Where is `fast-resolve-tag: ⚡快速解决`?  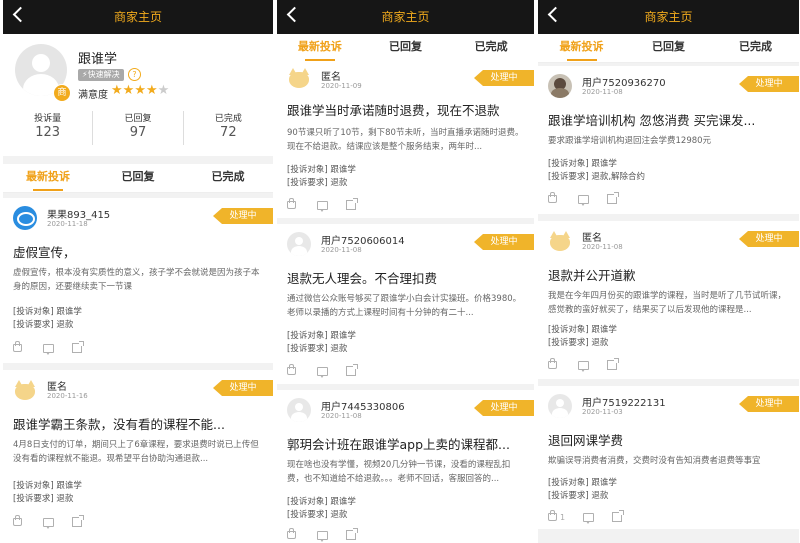
fast-resolve-tag: ⚡快速解决 is located at coordinates (101, 75).